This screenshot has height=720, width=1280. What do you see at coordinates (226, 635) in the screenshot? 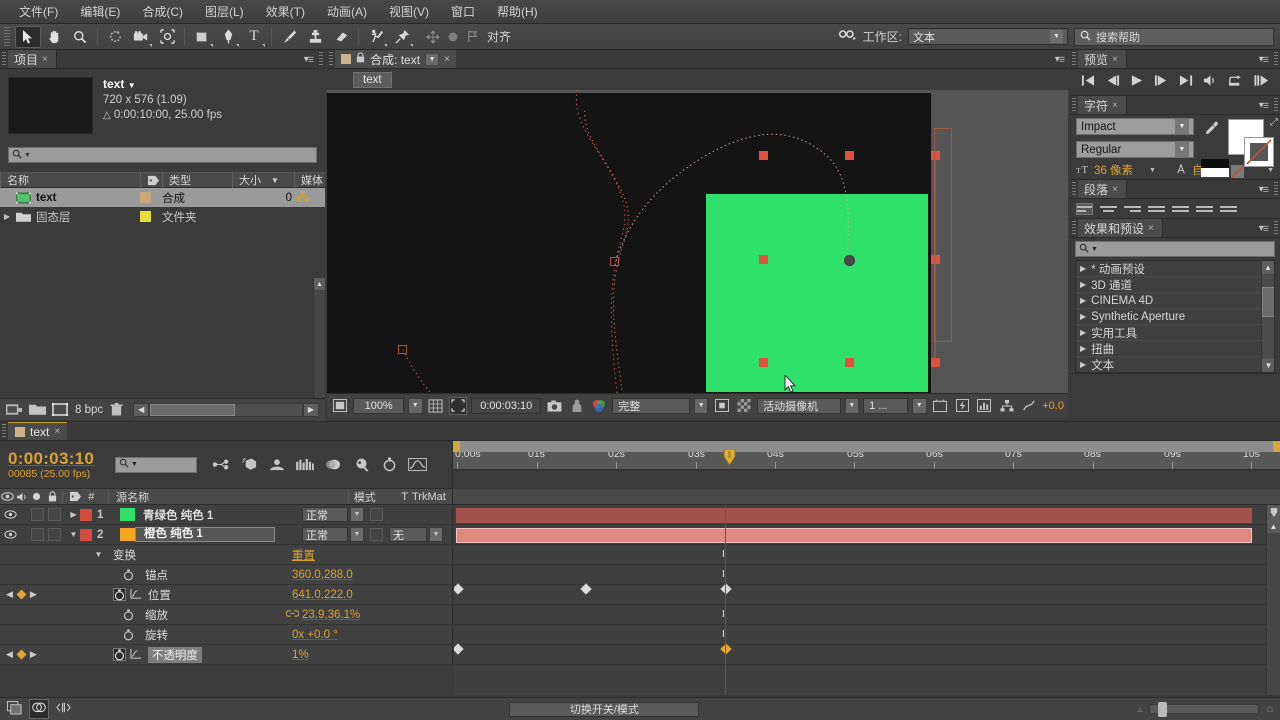
I see `property-row-rotation: 旋转 0x +0.0 °` at bounding box center [226, 635].